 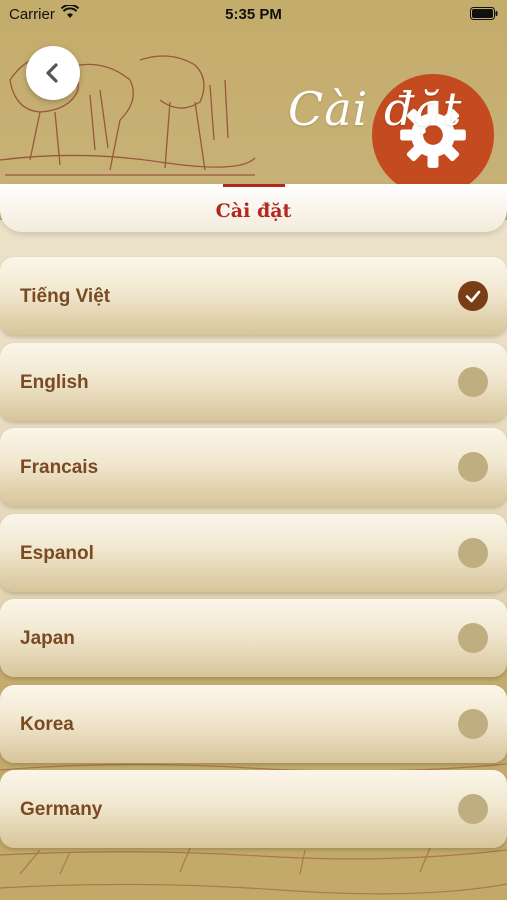 What do you see at coordinates (254, 185) in the screenshot?
I see `tab-active-indicator` at bounding box center [254, 185].